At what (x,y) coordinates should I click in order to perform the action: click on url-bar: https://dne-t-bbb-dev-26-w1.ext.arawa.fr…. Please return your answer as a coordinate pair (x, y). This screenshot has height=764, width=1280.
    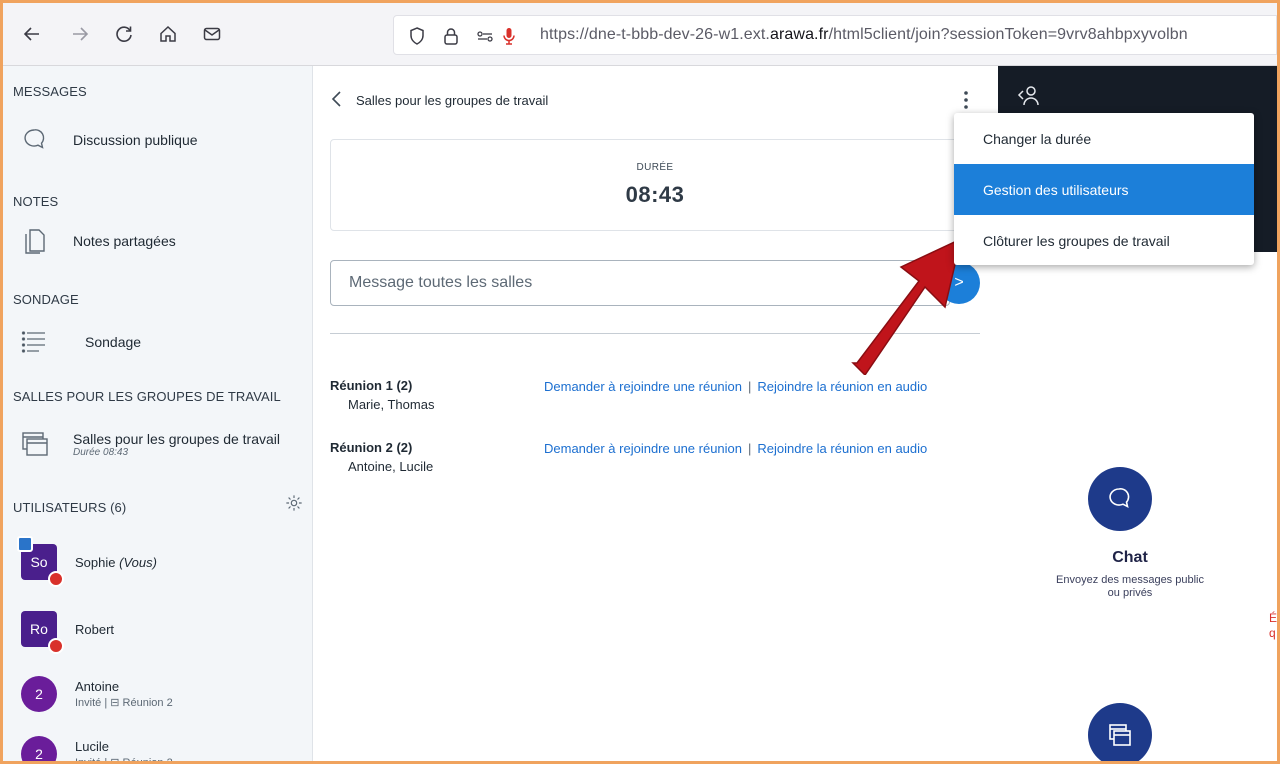
    Looking at the image, I should click on (835, 35).